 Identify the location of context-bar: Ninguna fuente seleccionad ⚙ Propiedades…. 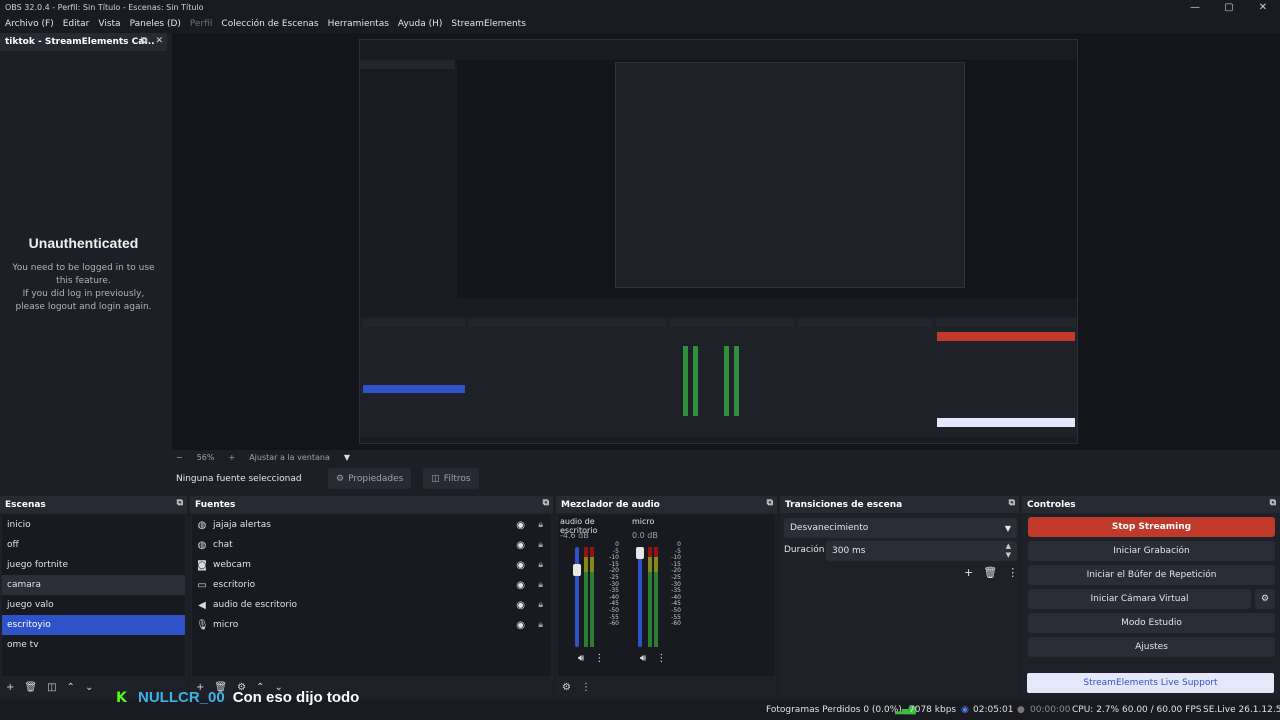
(726, 478).